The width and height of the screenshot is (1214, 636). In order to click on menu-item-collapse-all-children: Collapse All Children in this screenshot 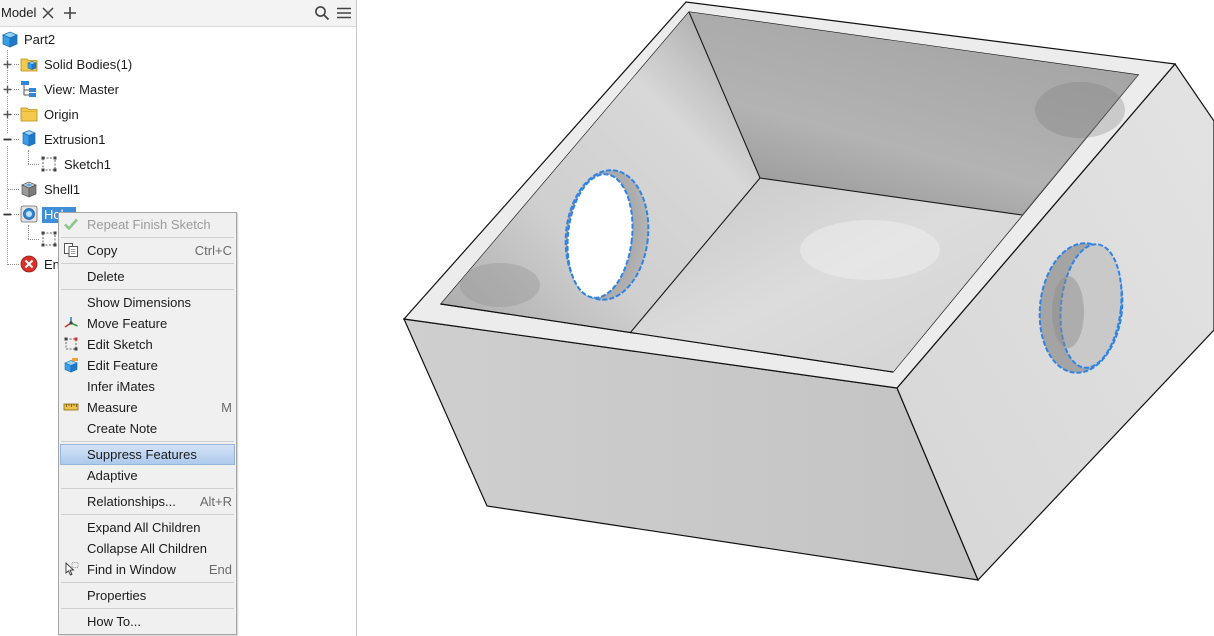, I will do `click(147, 548)`.